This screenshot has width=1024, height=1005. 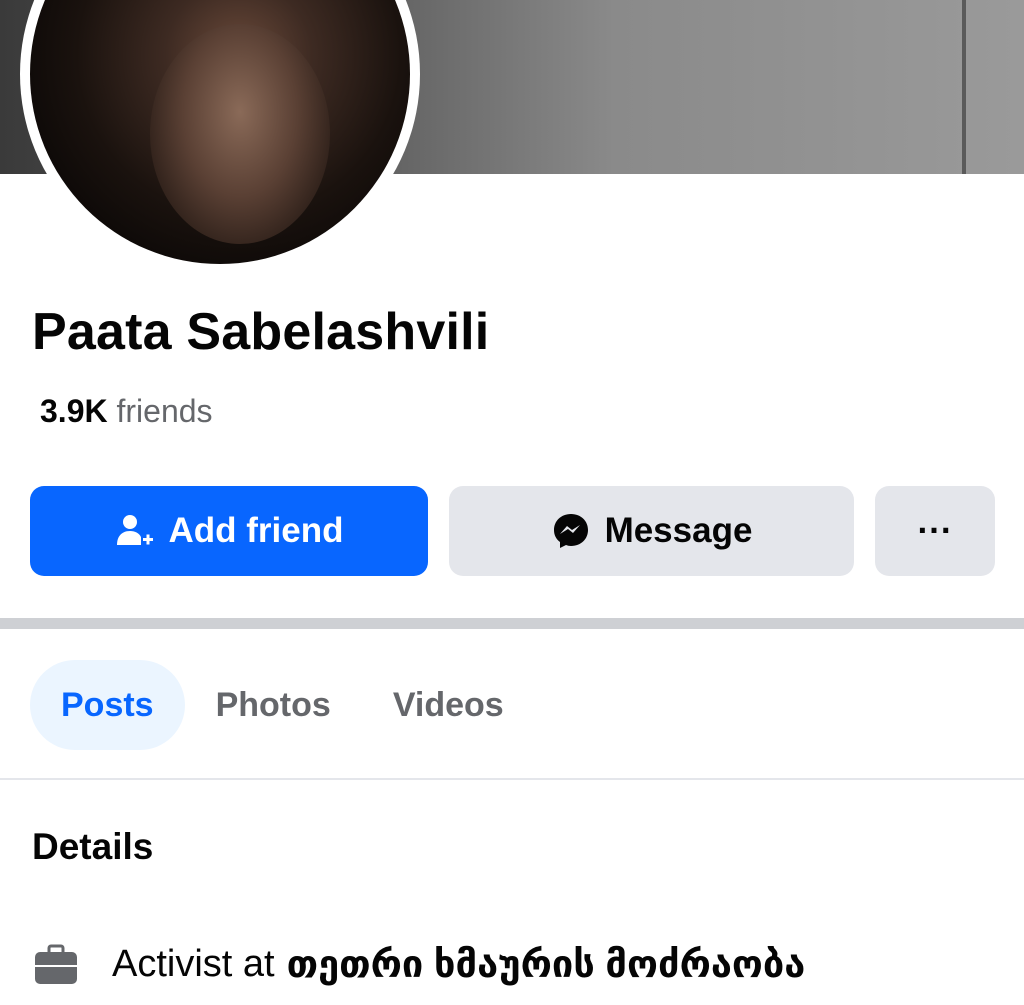 What do you see at coordinates (448, 705) in the screenshot?
I see `tab-videos: Videos` at bounding box center [448, 705].